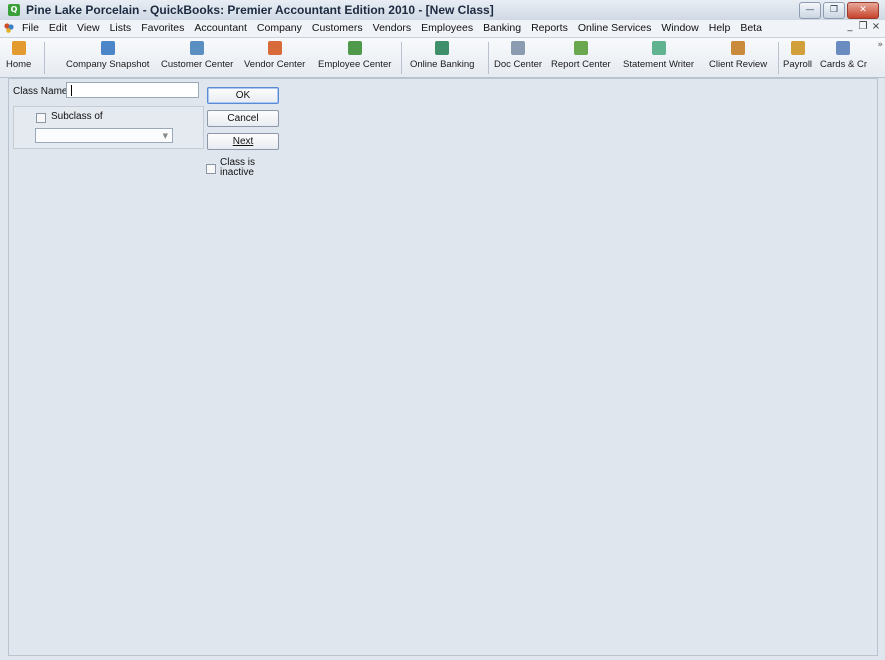 This screenshot has height=660, width=885. Describe the element at coordinates (71, 90) in the screenshot. I see `text-caret` at that location.